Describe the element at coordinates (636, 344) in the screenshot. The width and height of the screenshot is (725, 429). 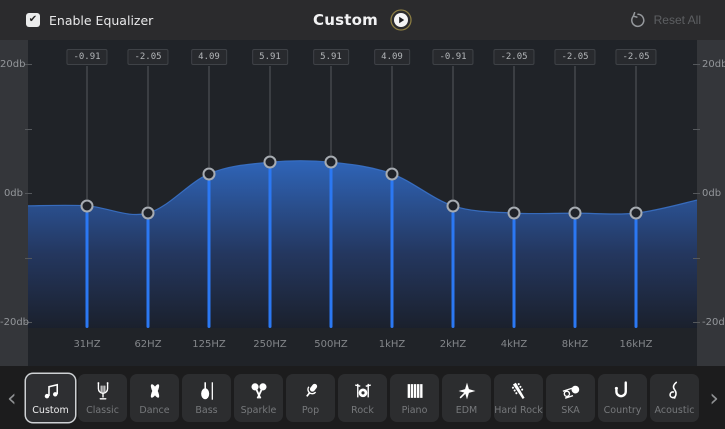
I see `frequency-label: 16kHZ` at that location.